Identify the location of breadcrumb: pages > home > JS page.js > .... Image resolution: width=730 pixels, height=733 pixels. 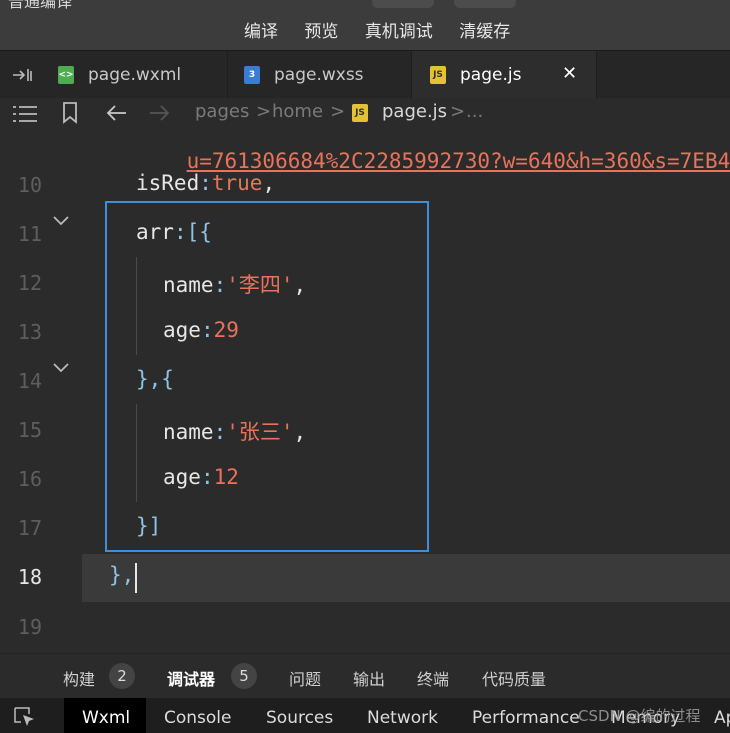
(365, 113).